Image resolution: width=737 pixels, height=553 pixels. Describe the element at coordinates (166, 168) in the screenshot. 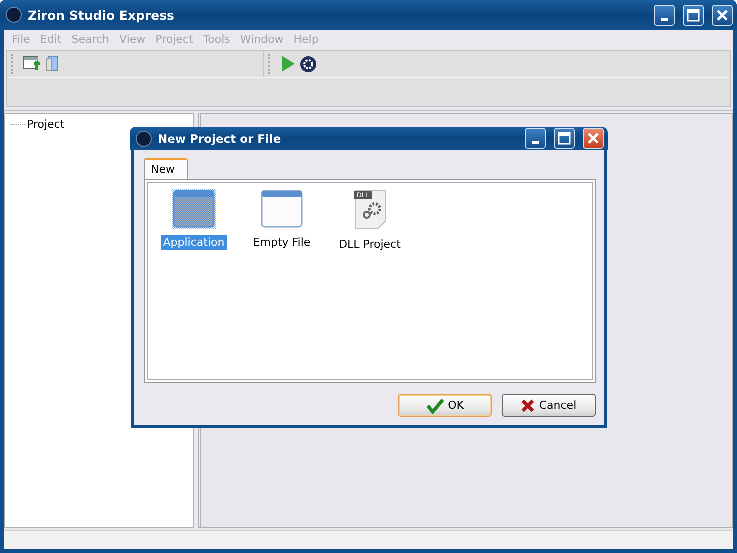

I see `tab: New` at that location.